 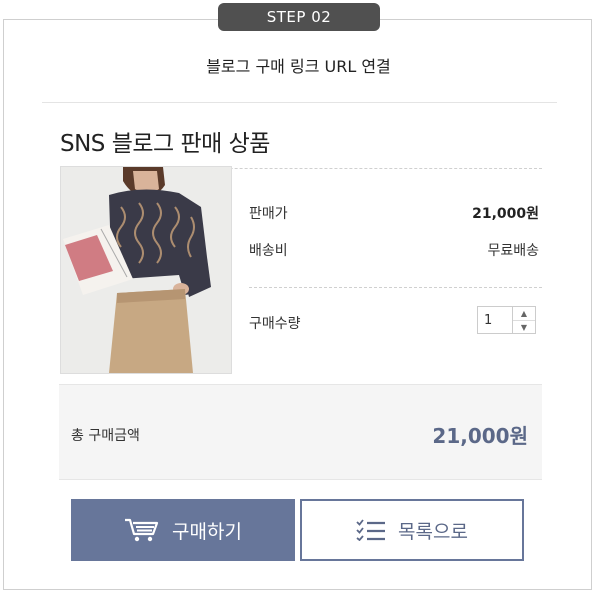 I want to click on chevron-up-icon: ▲, so click(x=524, y=313).